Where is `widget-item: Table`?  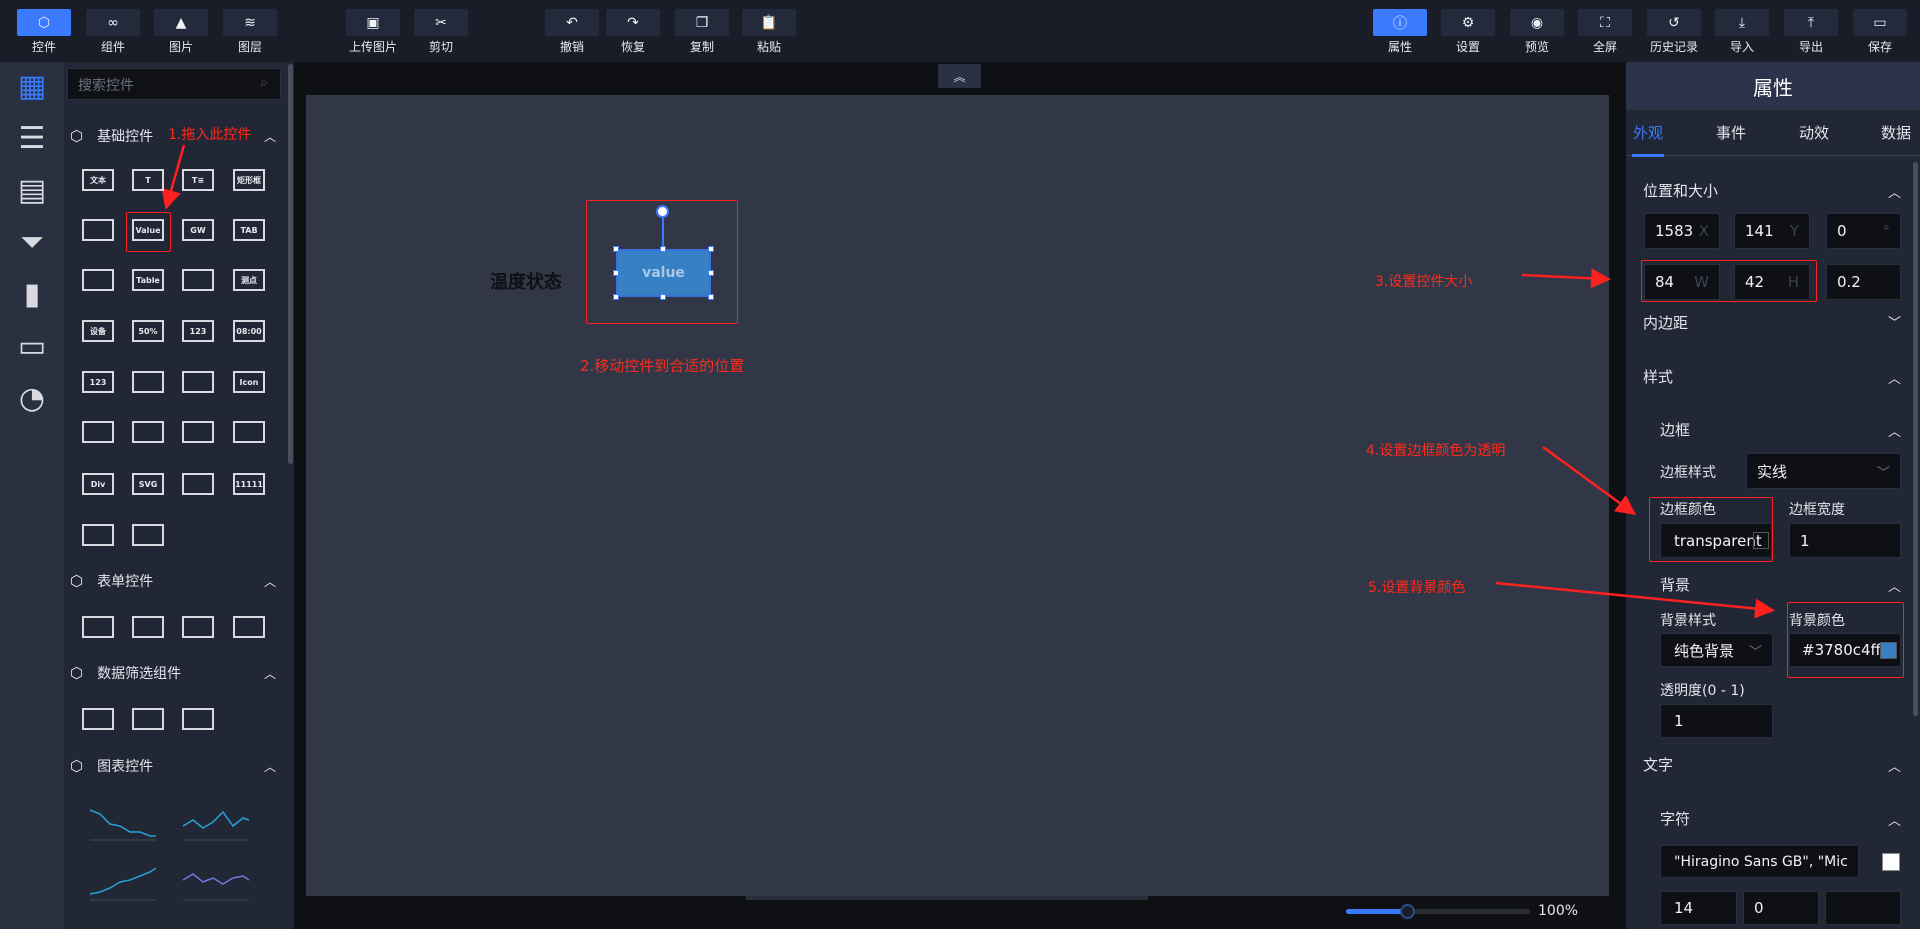
widget-item: Table is located at coordinates (148, 280).